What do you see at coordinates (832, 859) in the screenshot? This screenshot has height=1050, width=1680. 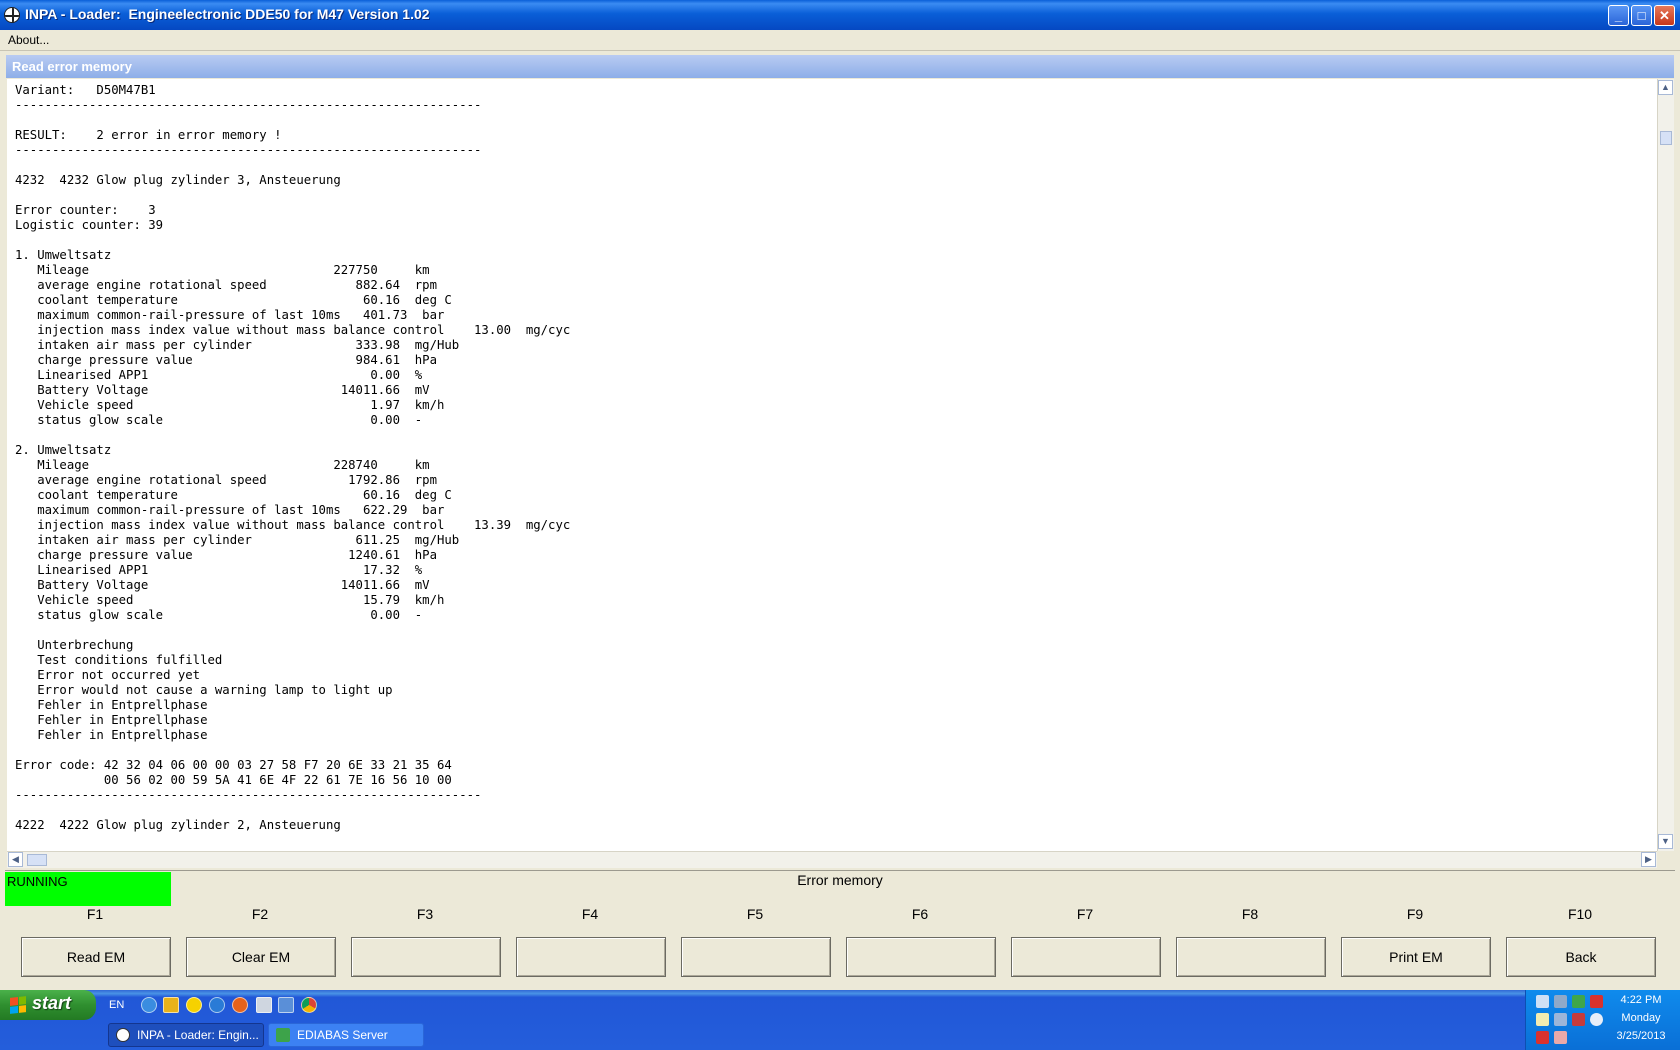 I see `horizontal-scrollbar: ◀ ▶` at bounding box center [832, 859].